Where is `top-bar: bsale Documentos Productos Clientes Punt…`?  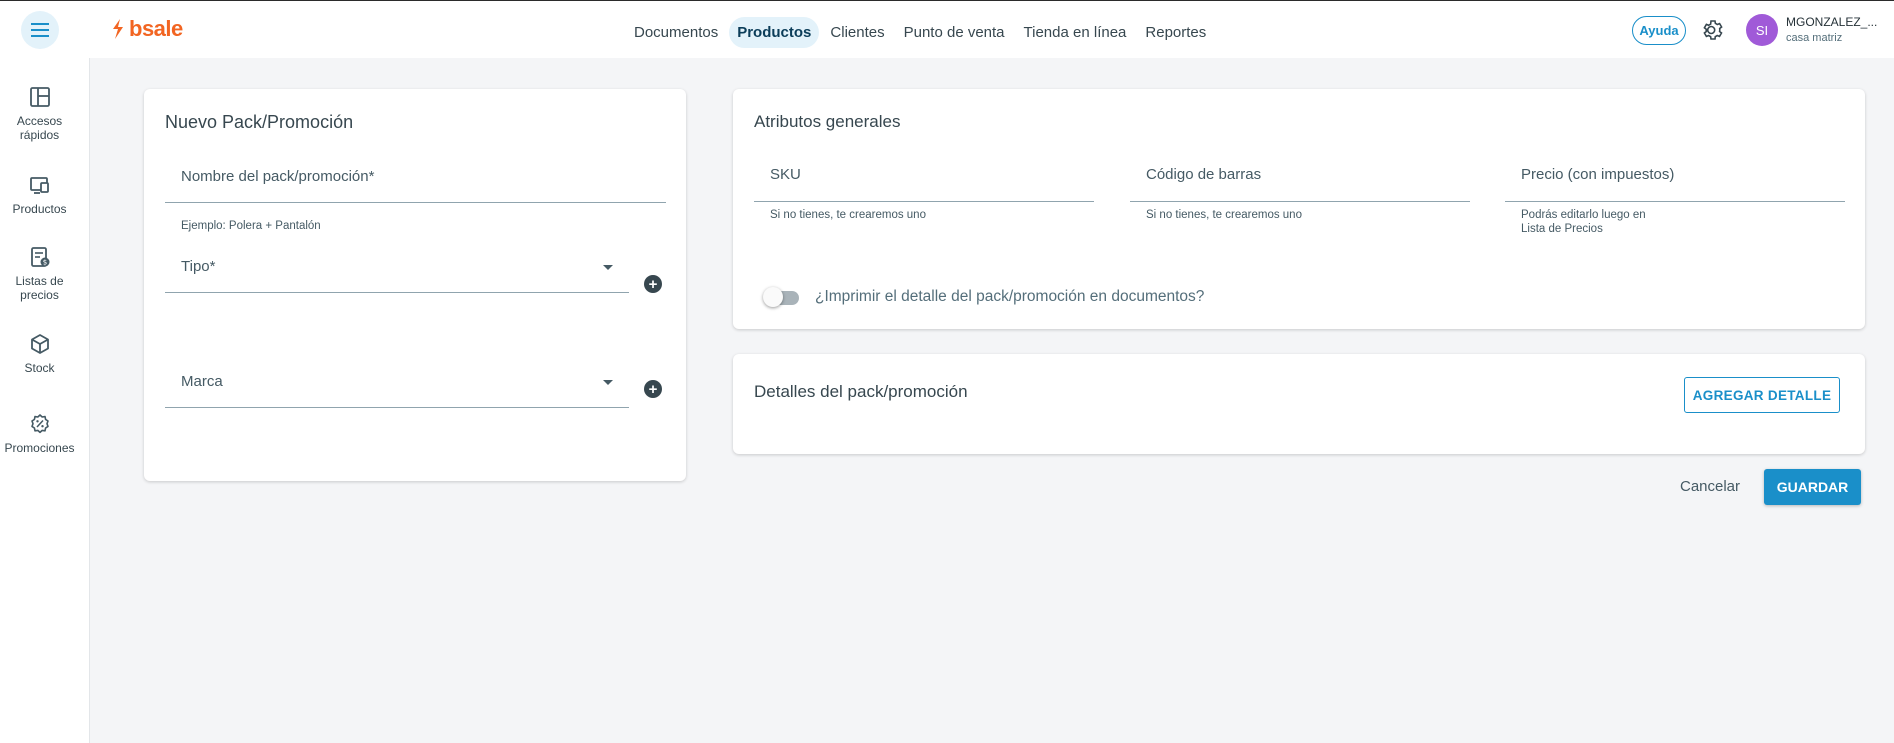 top-bar: bsale Documentos Productos Clientes Punt… is located at coordinates (947, 29).